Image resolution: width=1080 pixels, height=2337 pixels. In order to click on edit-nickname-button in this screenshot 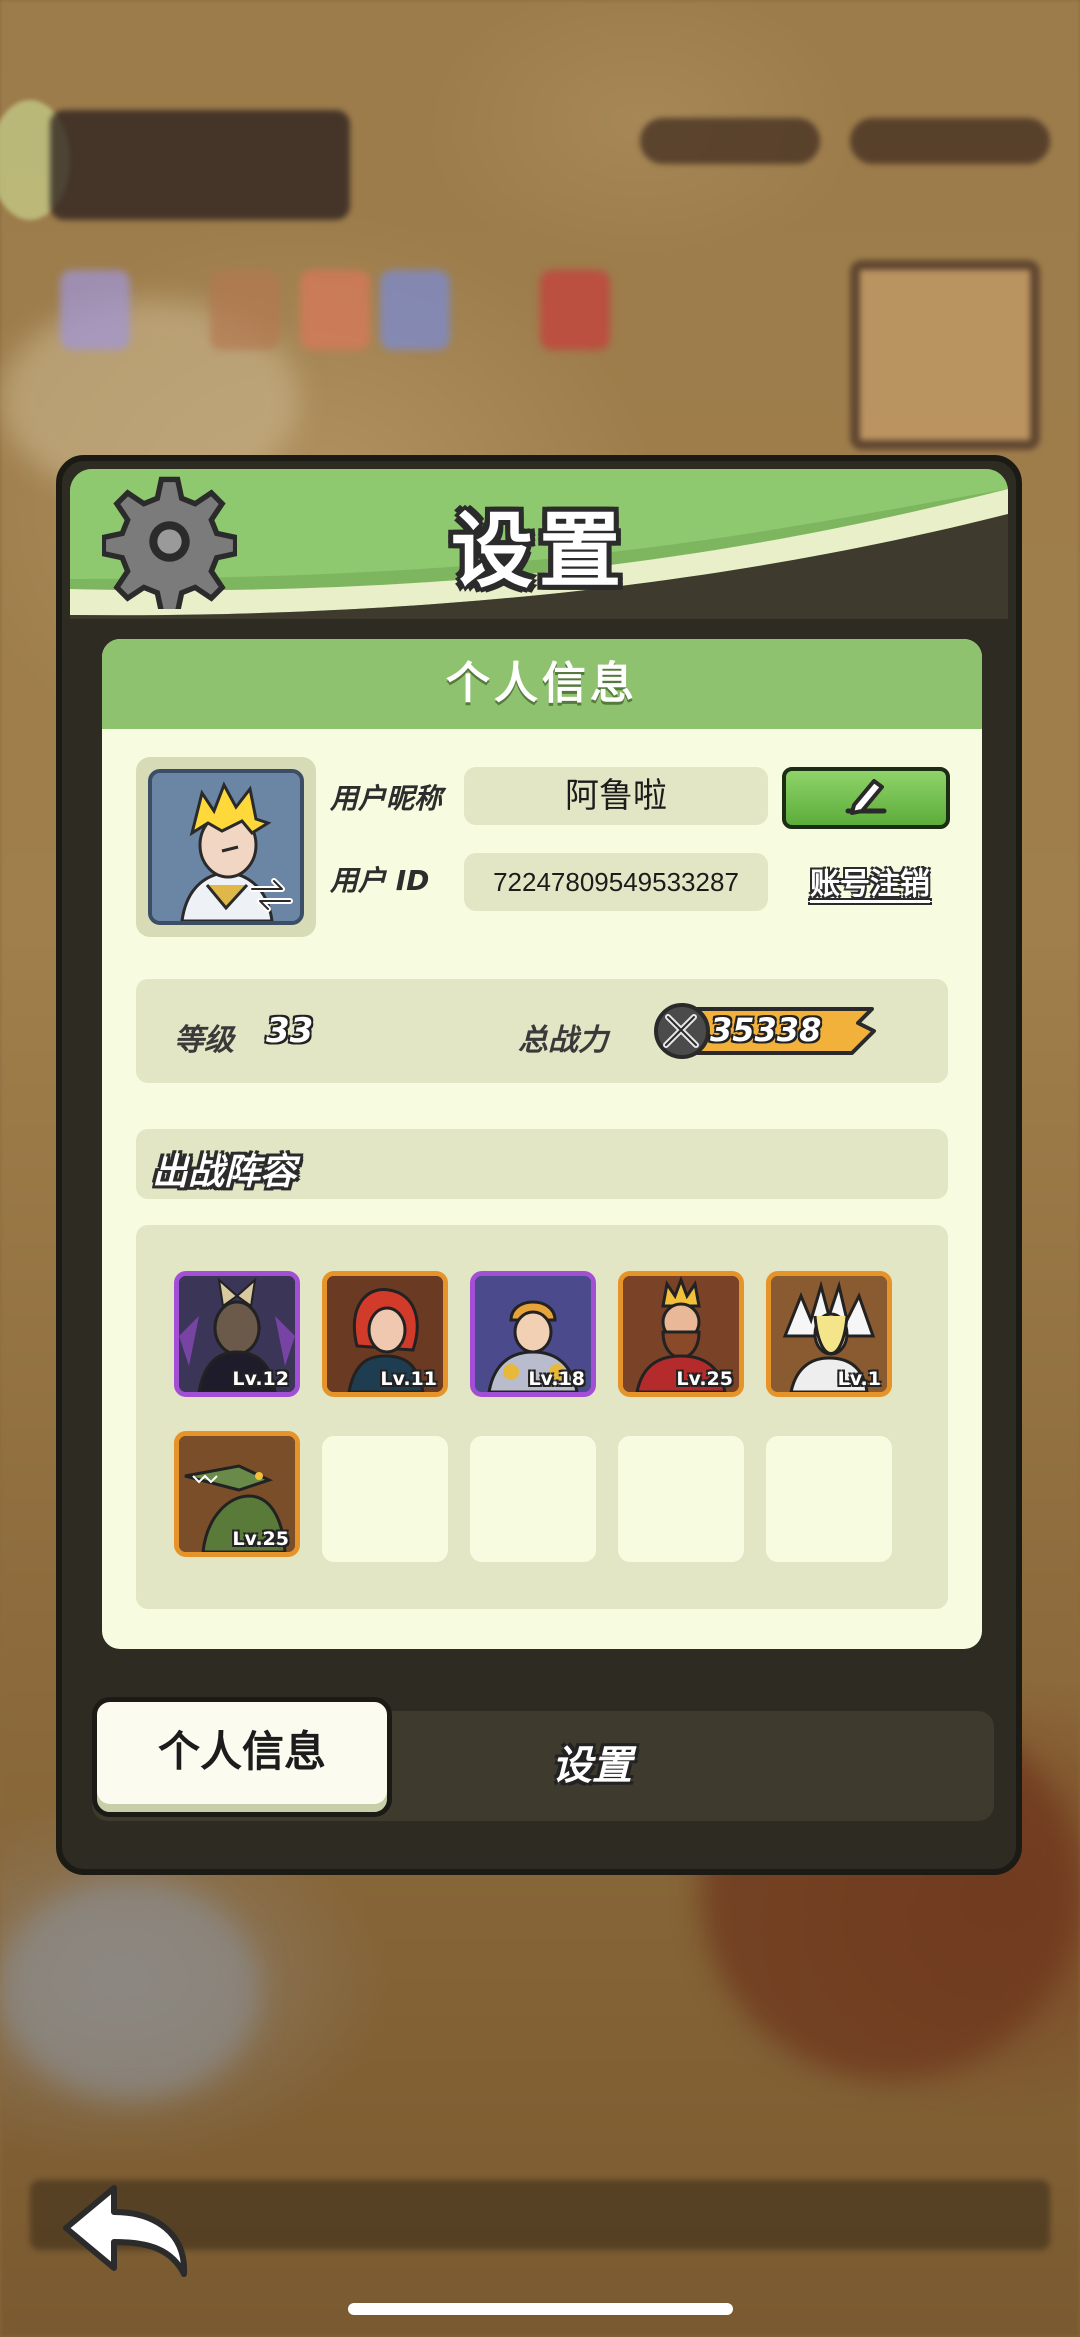, I will do `click(866, 798)`.